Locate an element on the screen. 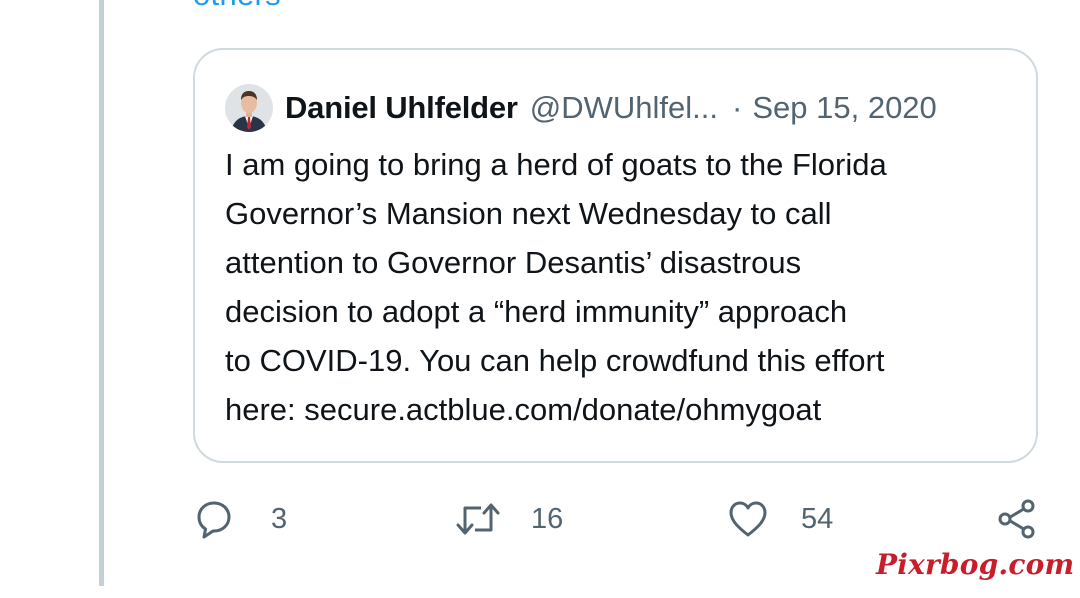 Image resolution: width=1080 pixels, height=598 pixels. tweet-text-line: here: secure.actblue.com/donate/ohmygoat is located at coordinates (523, 409).